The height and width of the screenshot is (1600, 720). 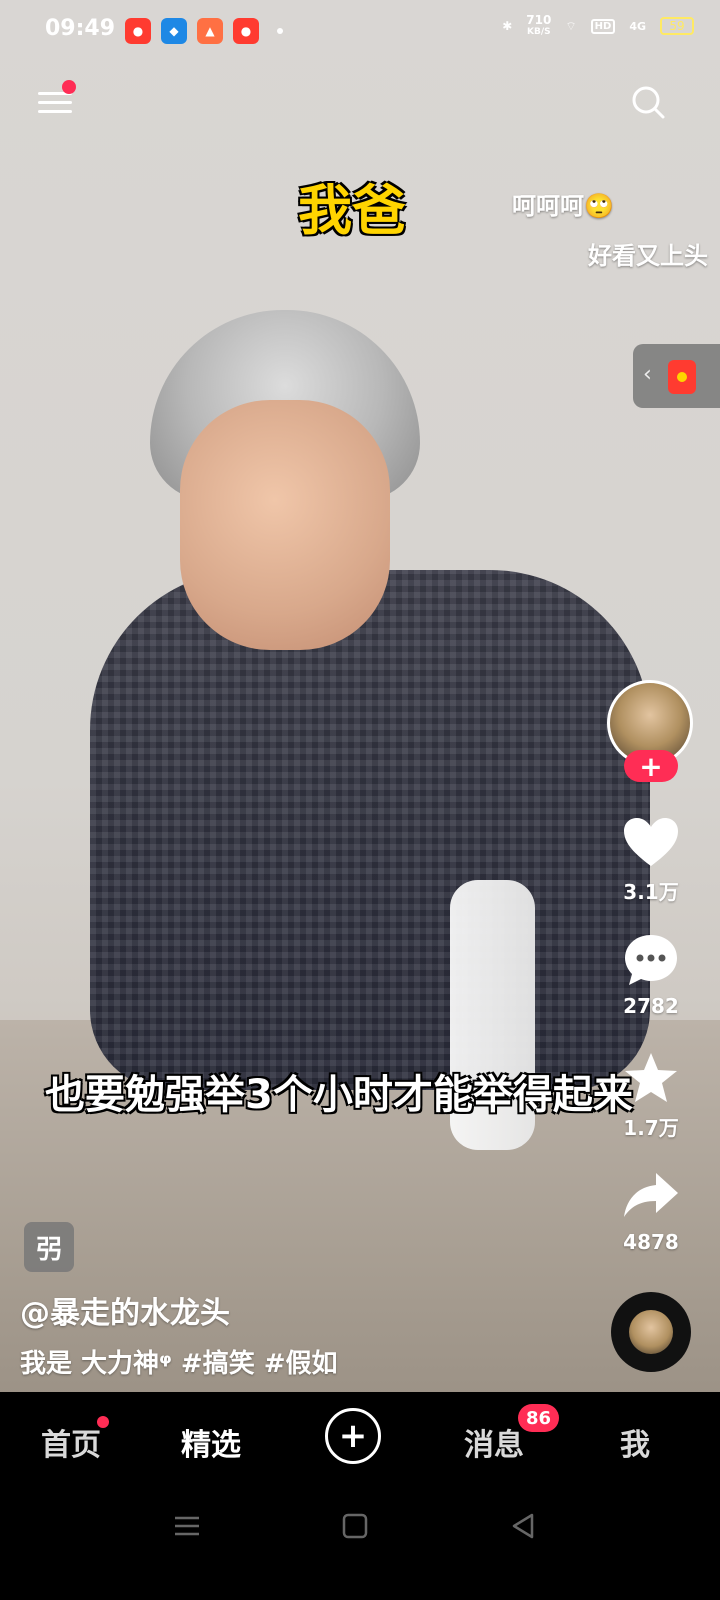 What do you see at coordinates (651, 1078) in the screenshot?
I see `star-icon` at bounding box center [651, 1078].